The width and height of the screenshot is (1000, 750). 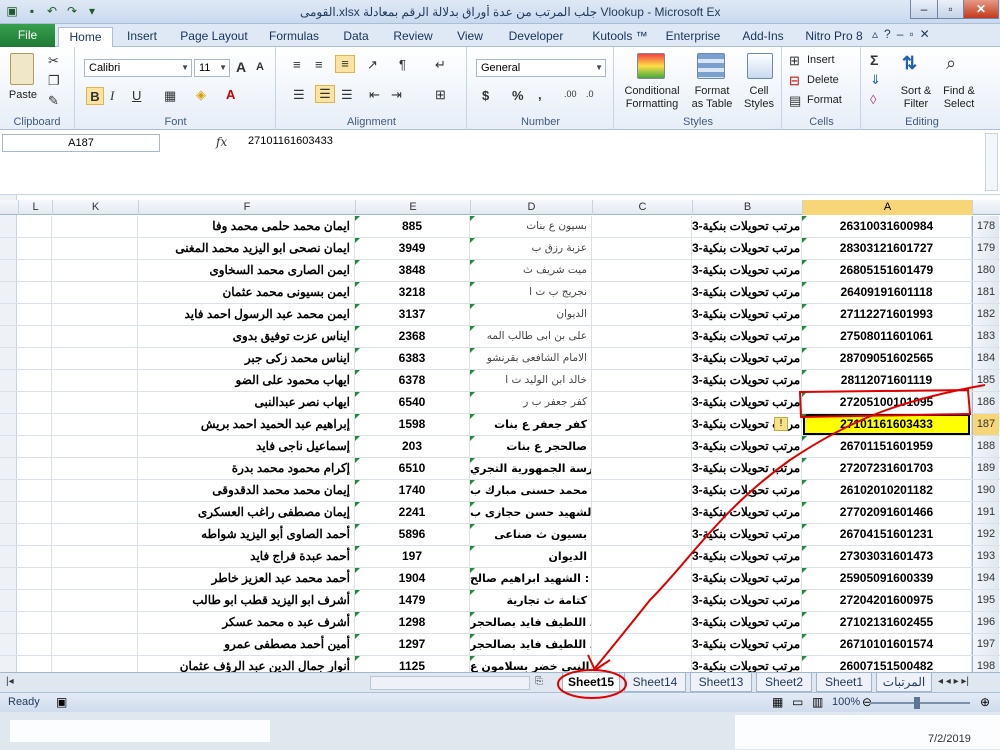 I want to click on cell-d: كتامة ث تجارية, so click(x=531, y=600).